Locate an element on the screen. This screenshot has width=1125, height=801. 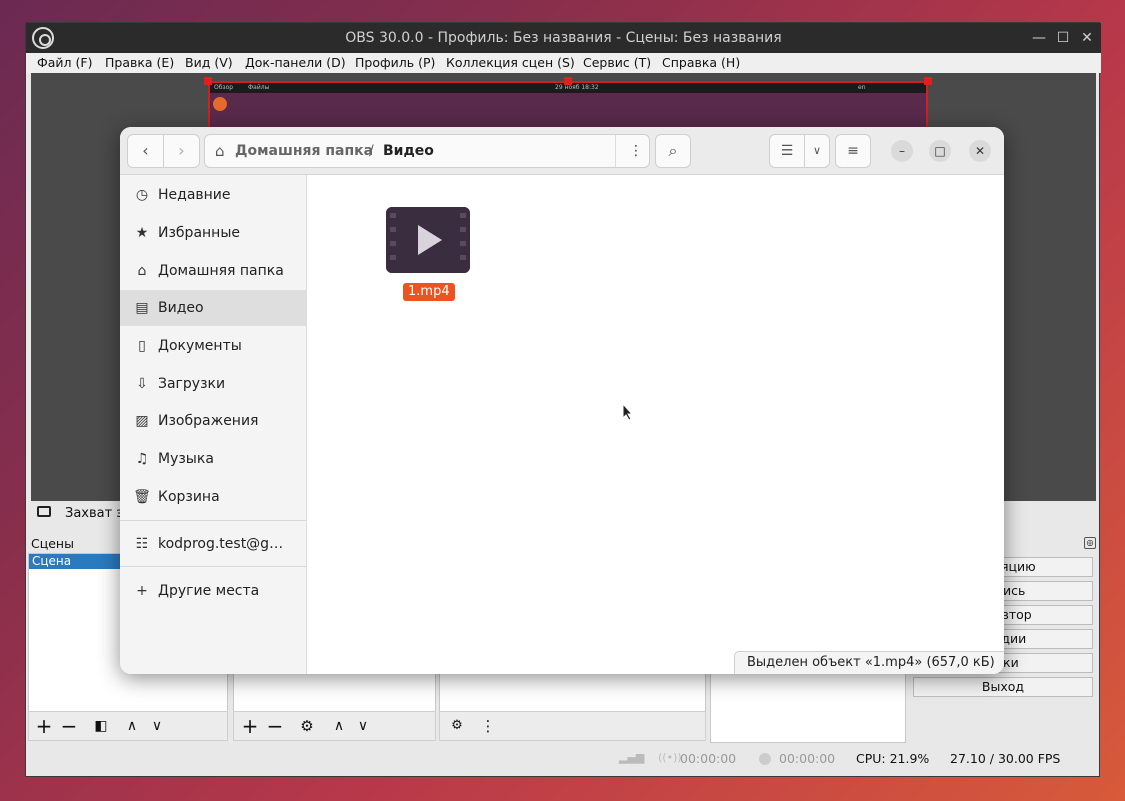
star-icon: ★ is located at coordinates (142, 233).